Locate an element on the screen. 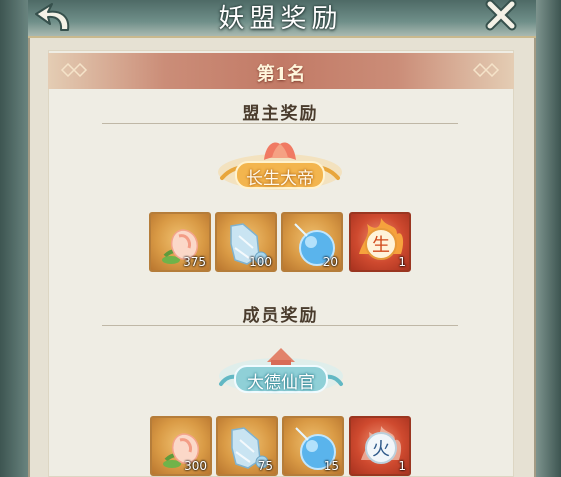 The image size is (561, 477). item-count: 75 is located at coordinates (265, 466).